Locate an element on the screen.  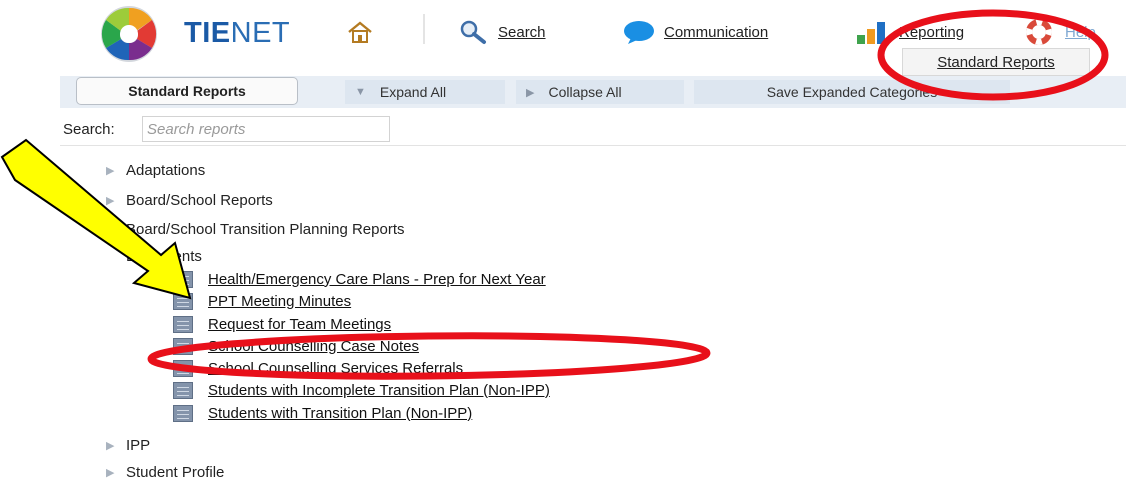
save-expanded-categories-button: Save Expanded Categories is located at coordinates (852, 92).